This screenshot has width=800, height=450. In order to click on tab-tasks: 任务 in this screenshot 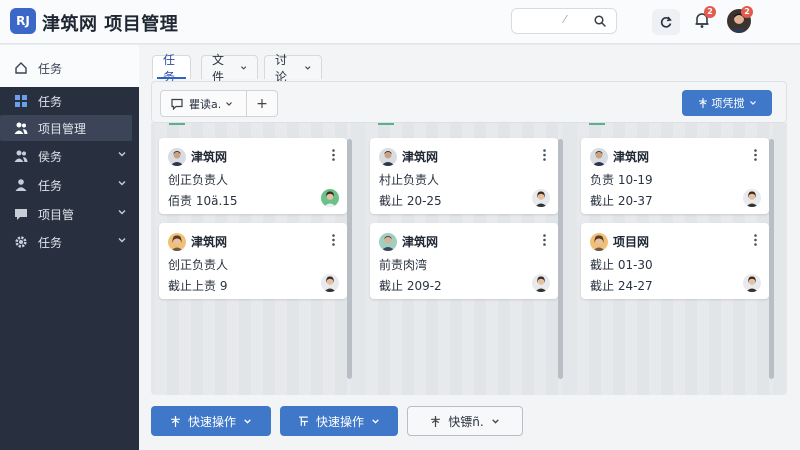, I will do `click(171, 68)`.